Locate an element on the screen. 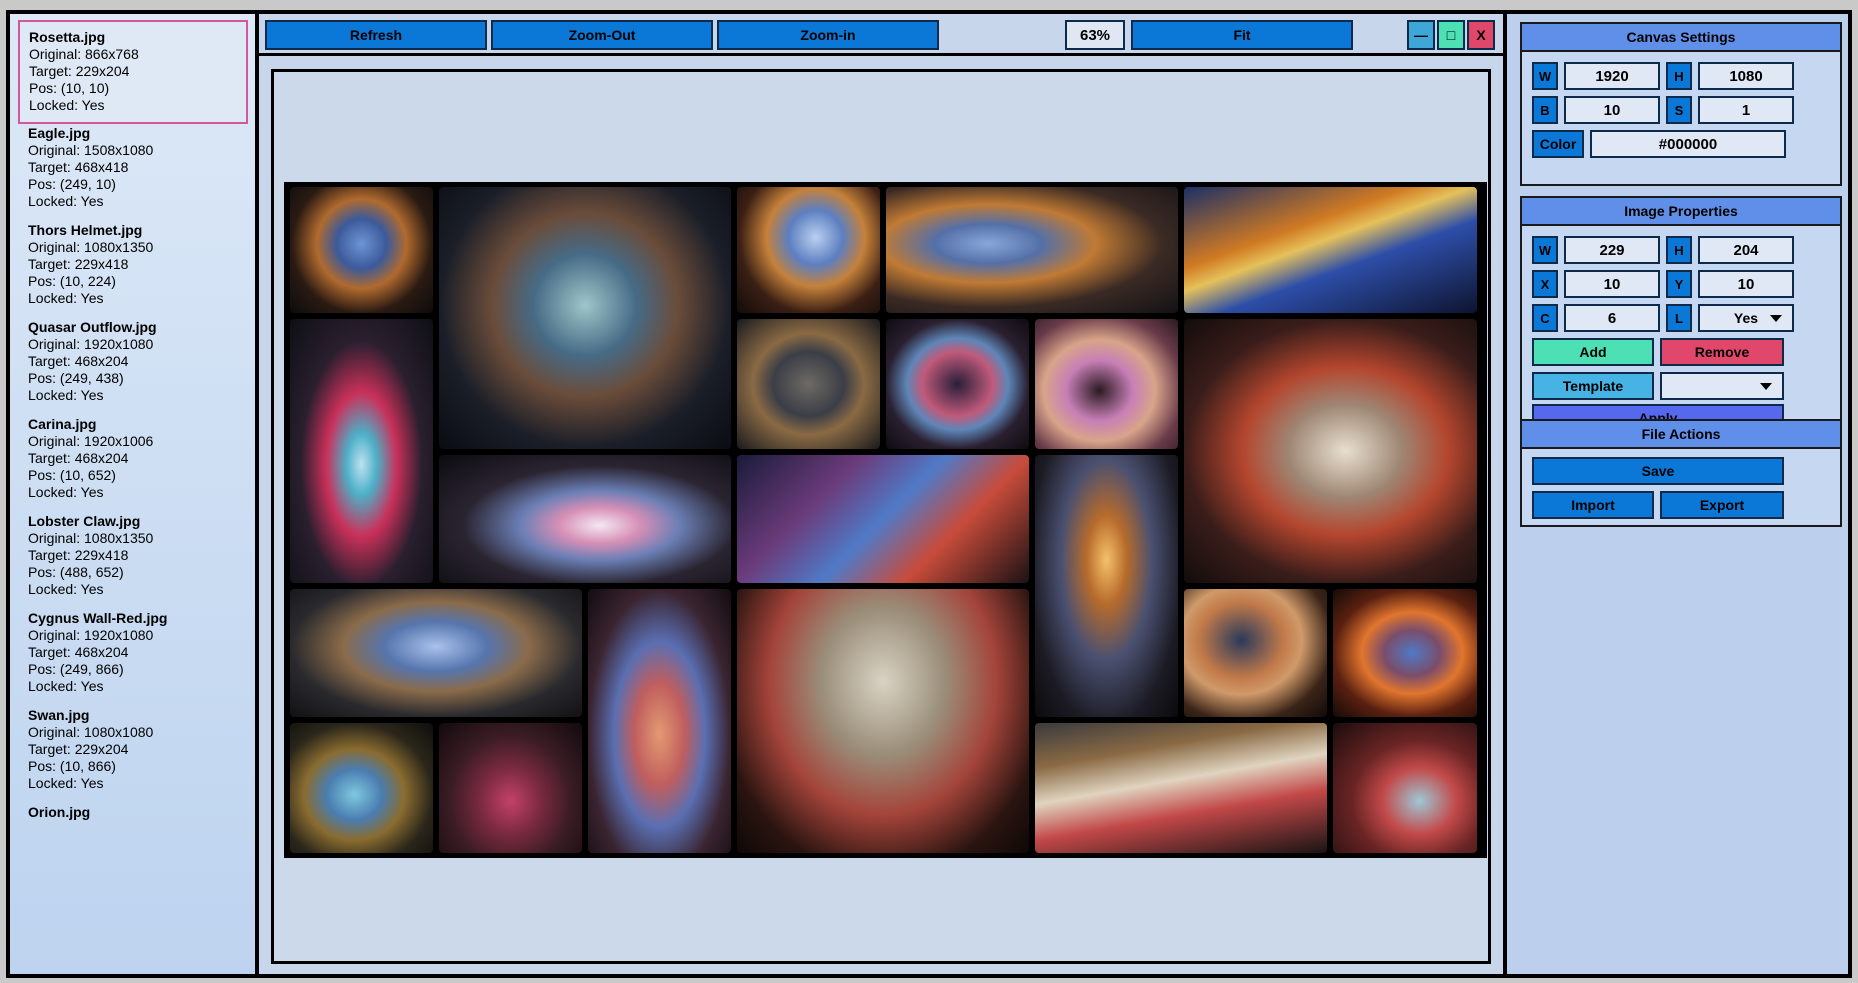 The image size is (1858, 983). image-position: Pos: (10, 652) is located at coordinates (72, 475).